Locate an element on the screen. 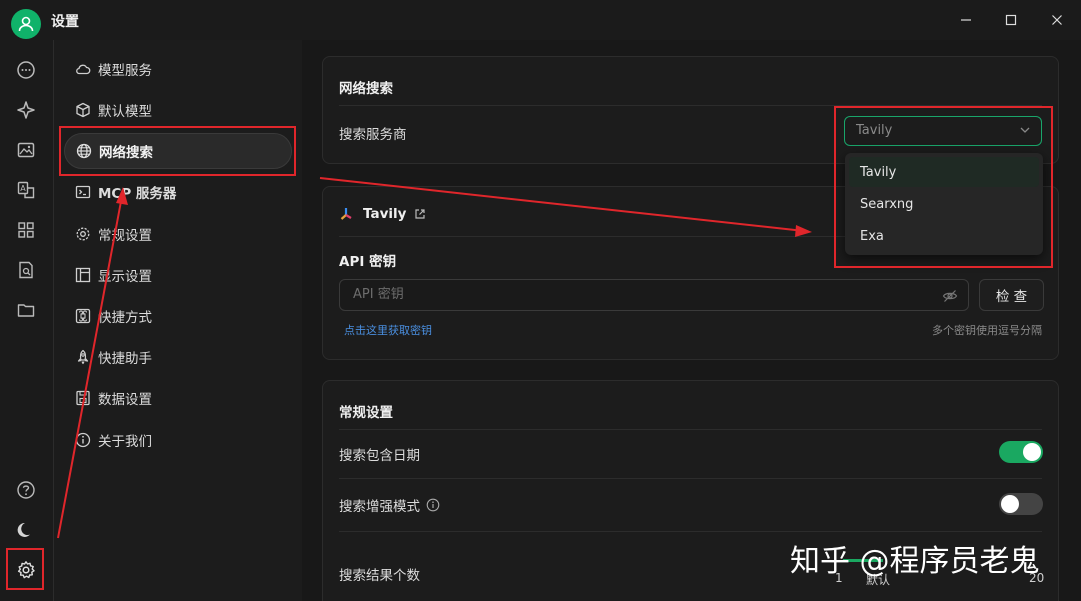 The image size is (1081, 601). external-link-icon is located at coordinates (420, 214).